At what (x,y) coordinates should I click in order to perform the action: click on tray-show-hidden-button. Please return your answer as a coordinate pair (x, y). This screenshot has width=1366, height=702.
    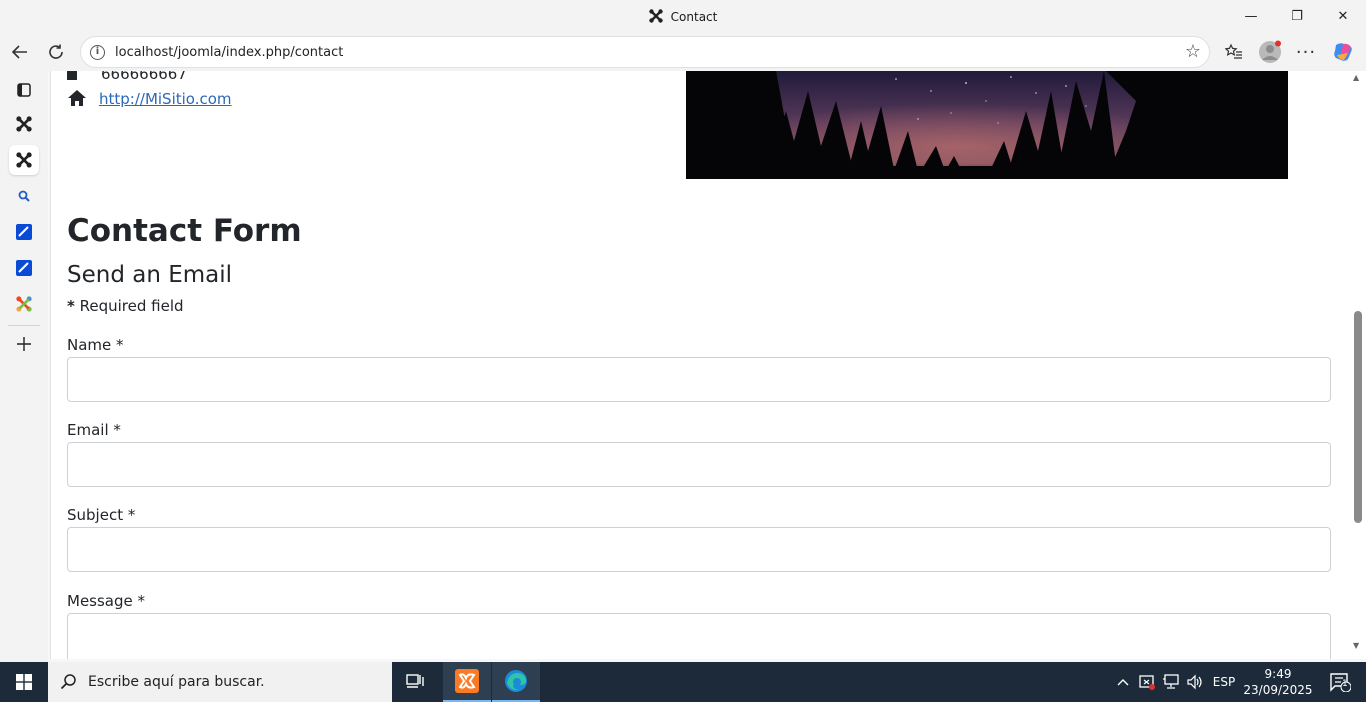
    Looking at the image, I should click on (1123, 682).